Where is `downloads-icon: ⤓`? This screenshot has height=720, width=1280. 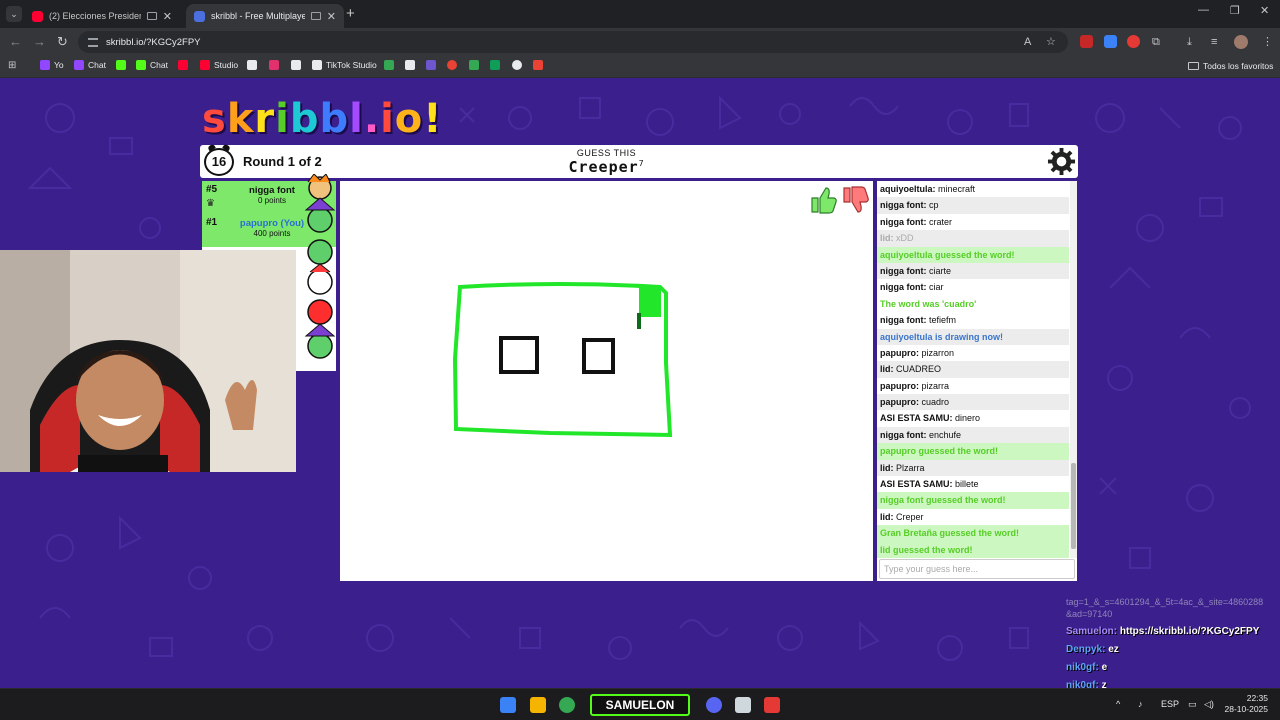 downloads-icon: ⤓ is located at coordinates (1189, 42).